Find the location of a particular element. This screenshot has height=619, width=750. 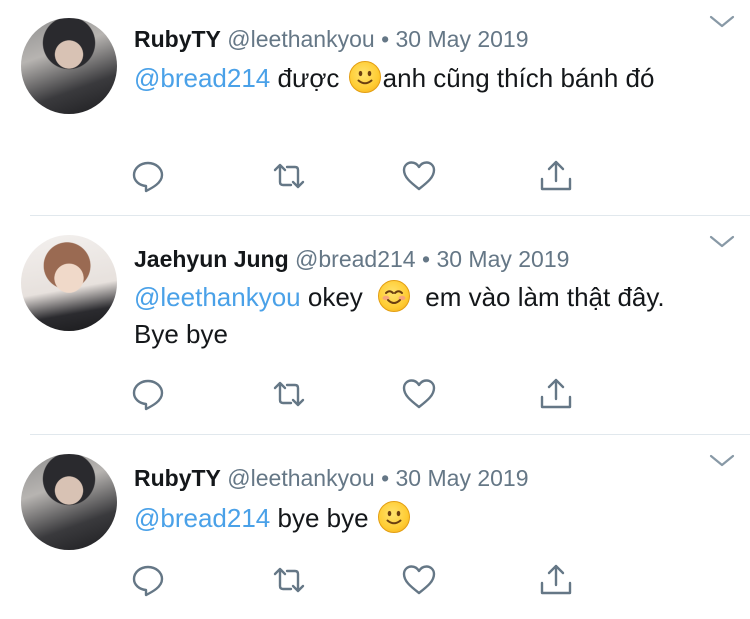

tweet-text-part: anh cũng thích bánh đó is located at coordinates (518, 78).